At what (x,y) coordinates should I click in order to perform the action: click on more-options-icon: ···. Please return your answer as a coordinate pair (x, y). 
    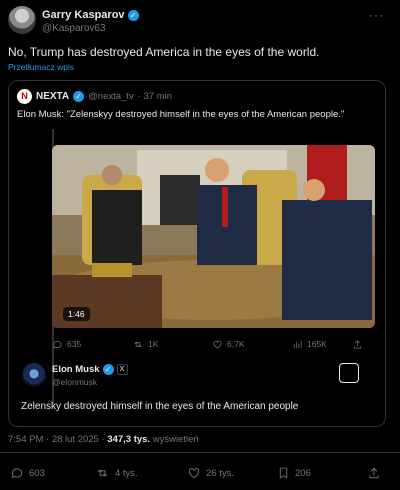
    Looking at the image, I should click on (376, 15).